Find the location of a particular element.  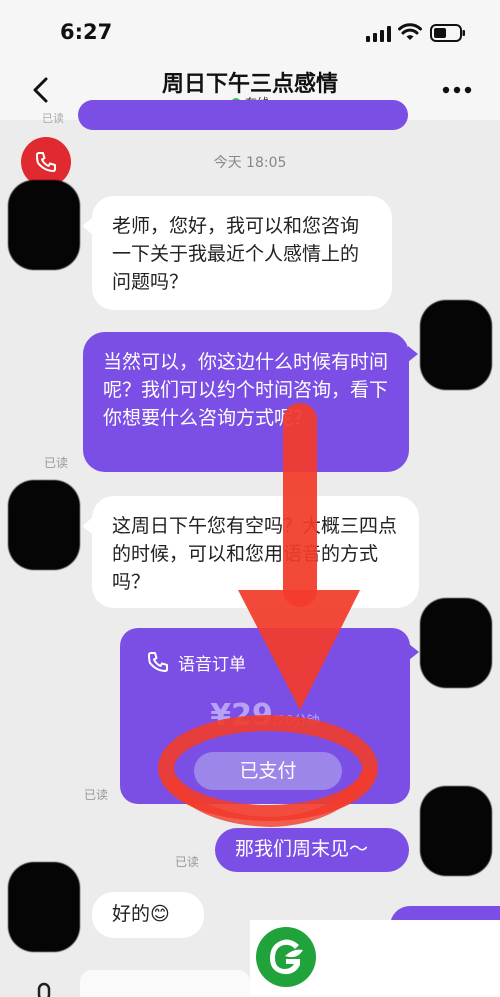

previous-message-bubble is located at coordinates (243, 115).